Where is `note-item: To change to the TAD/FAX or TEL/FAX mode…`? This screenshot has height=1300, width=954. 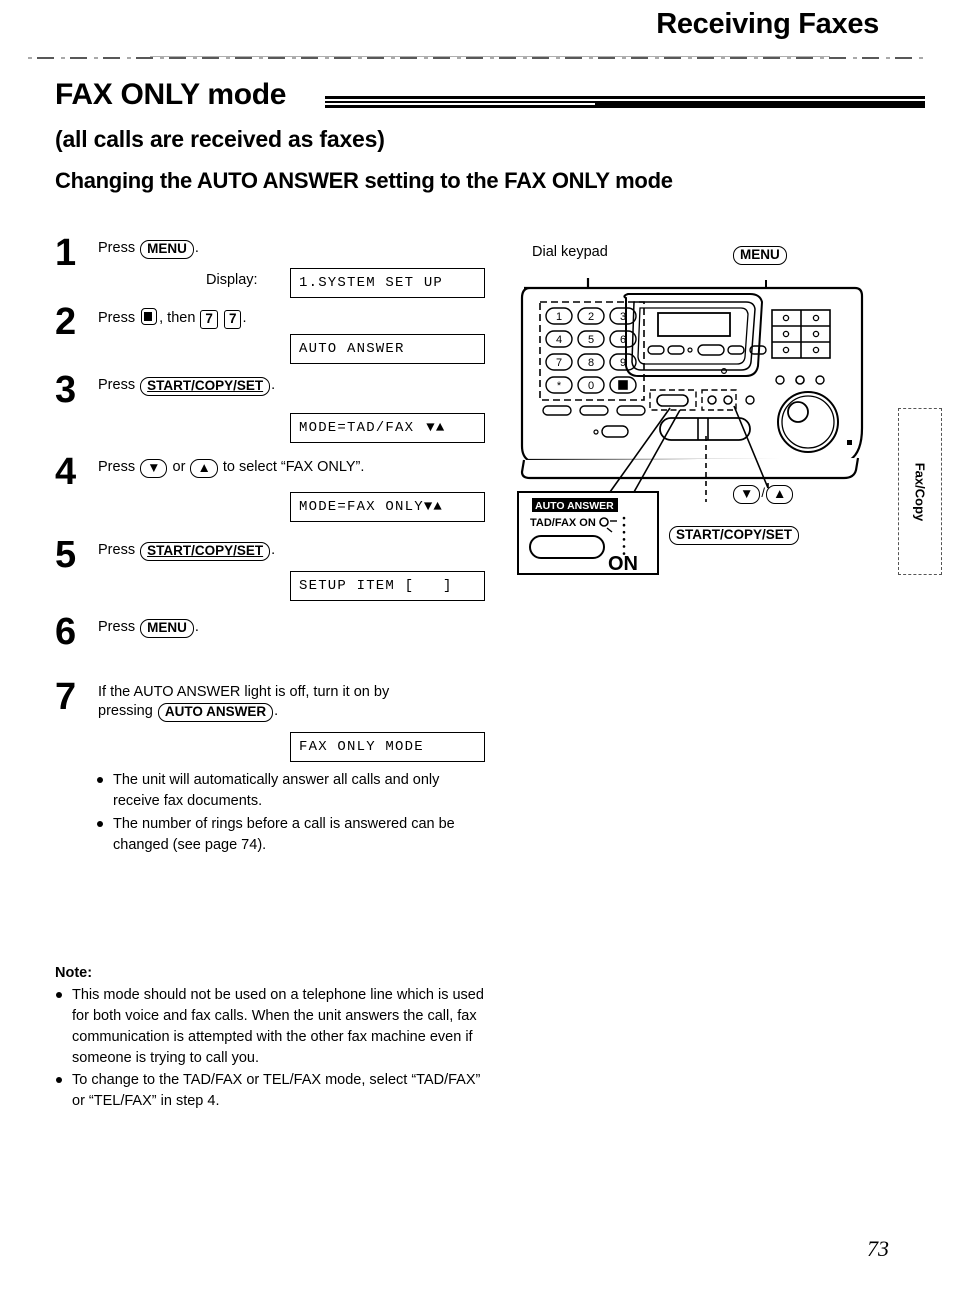
note-item: To change to the TAD/FAX or TEL/FAX mode… is located at coordinates (270, 1091).